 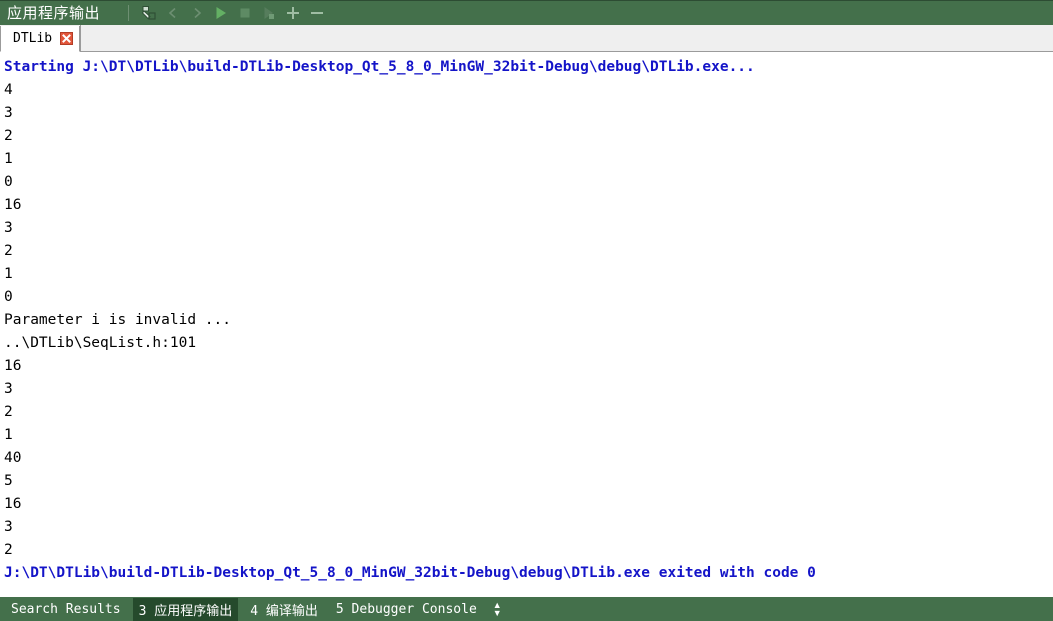 What do you see at coordinates (185, 609) in the screenshot?
I see `status-item-1: 3 应用程序输出` at bounding box center [185, 609].